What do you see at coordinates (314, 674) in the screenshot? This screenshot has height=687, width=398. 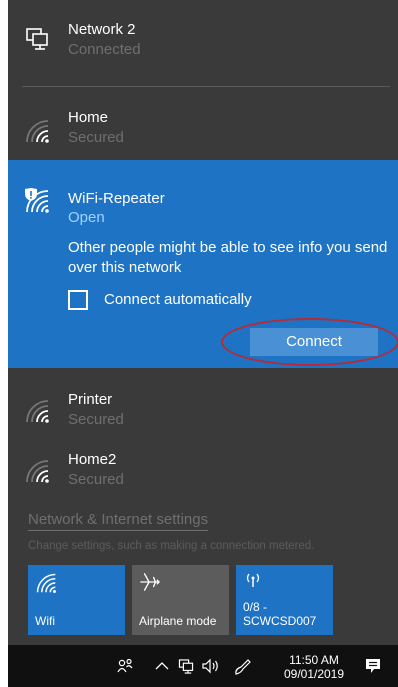 I see `clock-date: 09/01/2019` at bounding box center [314, 674].